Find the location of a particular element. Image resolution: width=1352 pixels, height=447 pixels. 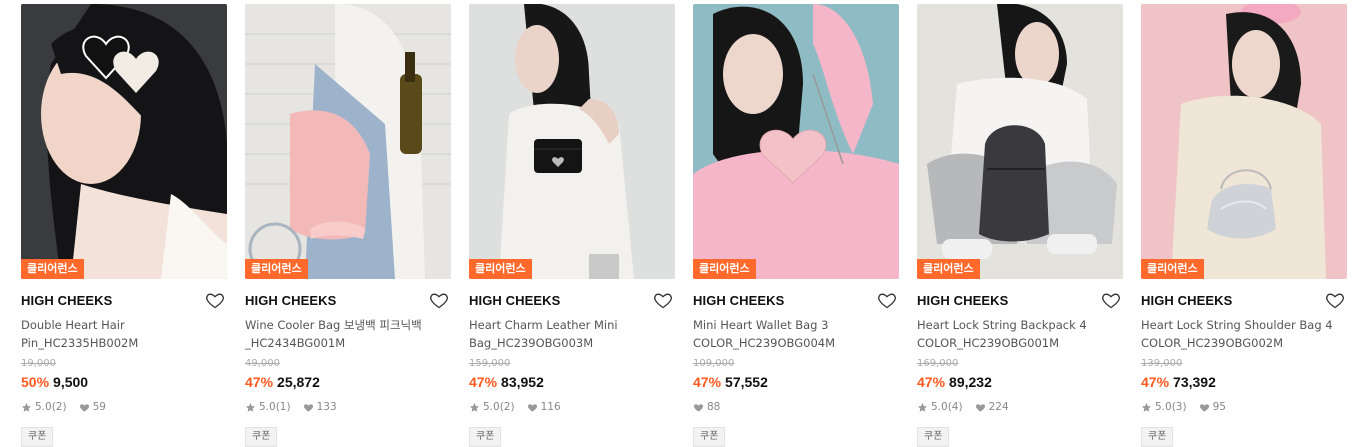

product-stats: 5.0 (3) 95 is located at coordinates (1244, 407).